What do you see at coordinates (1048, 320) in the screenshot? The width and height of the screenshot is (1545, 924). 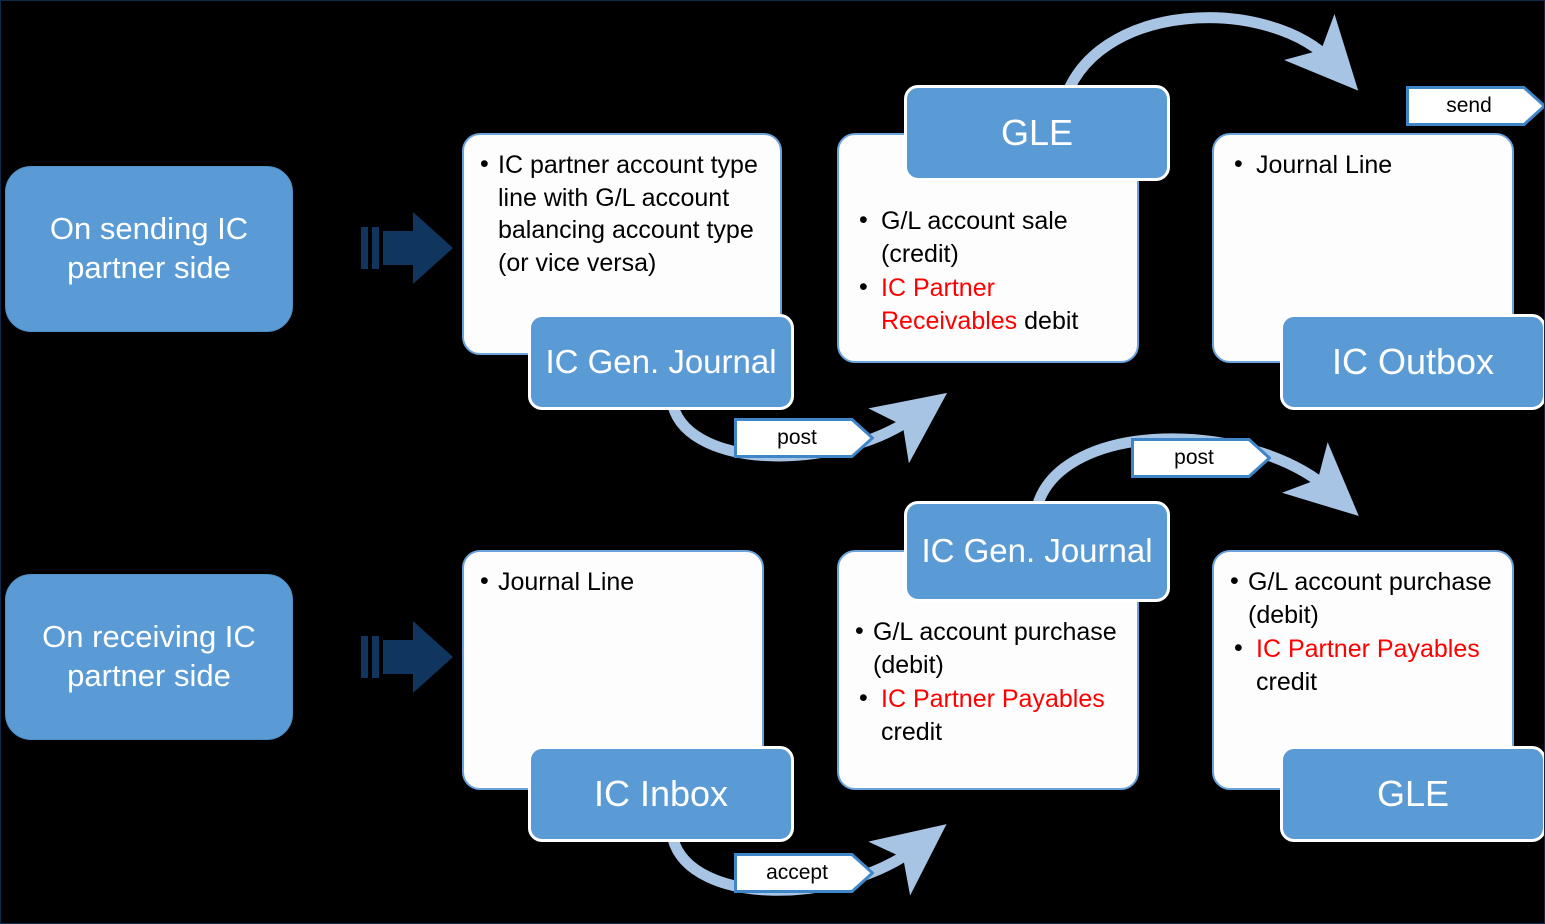 I see `bullet-text: debit` at bounding box center [1048, 320].